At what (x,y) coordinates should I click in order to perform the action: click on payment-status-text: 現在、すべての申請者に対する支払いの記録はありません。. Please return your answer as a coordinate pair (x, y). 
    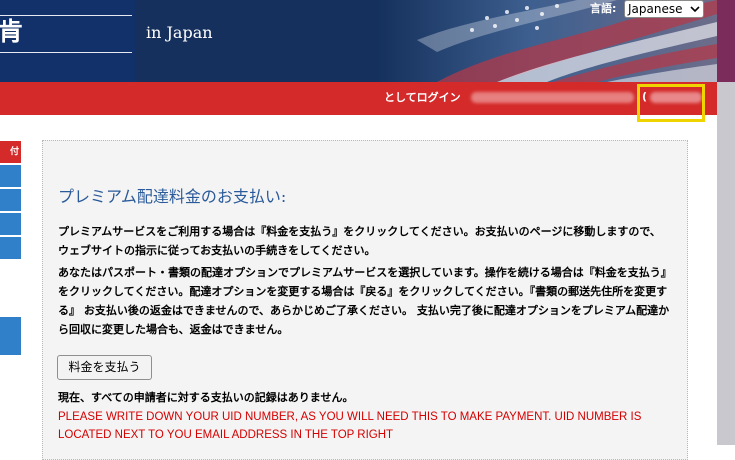
    Looking at the image, I should click on (206, 397).